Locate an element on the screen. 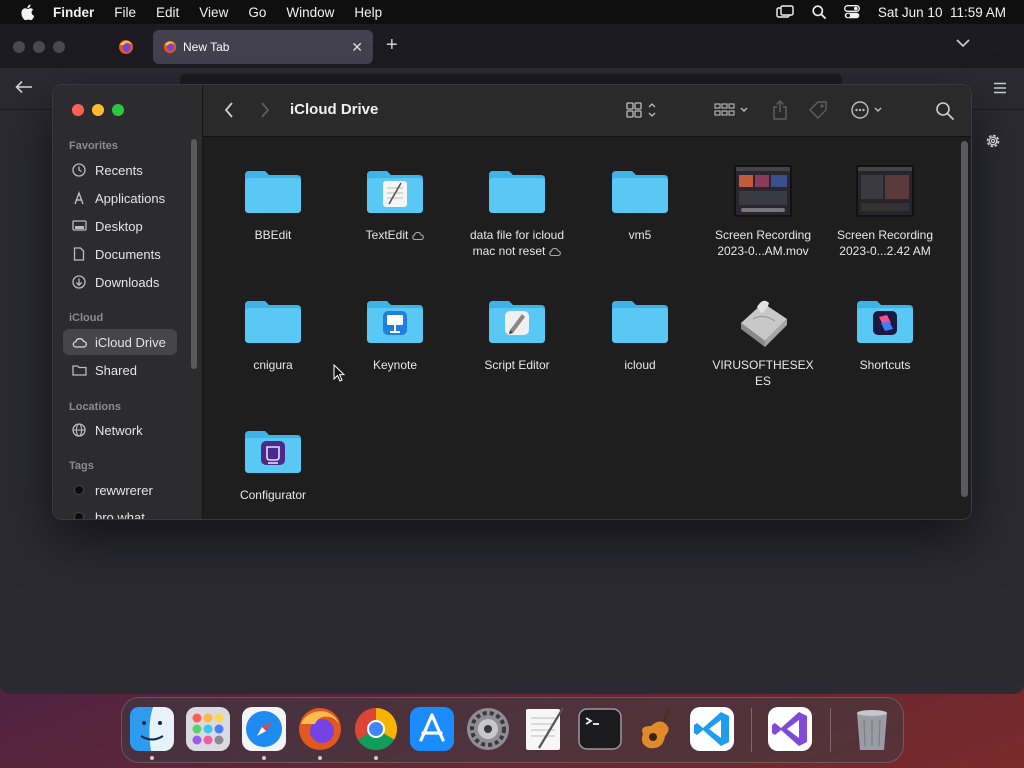 The image size is (1024, 768). dock-safari-icon is located at coordinates (264, 729).